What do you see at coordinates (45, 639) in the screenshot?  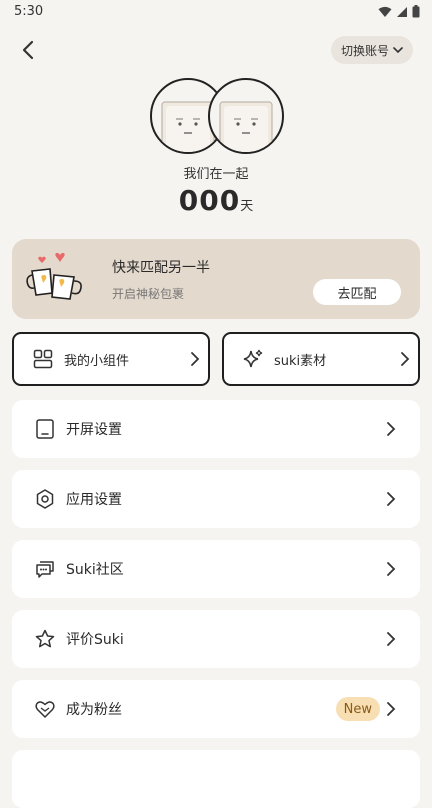 I see `star-icon` at bounding box center [45, 639].